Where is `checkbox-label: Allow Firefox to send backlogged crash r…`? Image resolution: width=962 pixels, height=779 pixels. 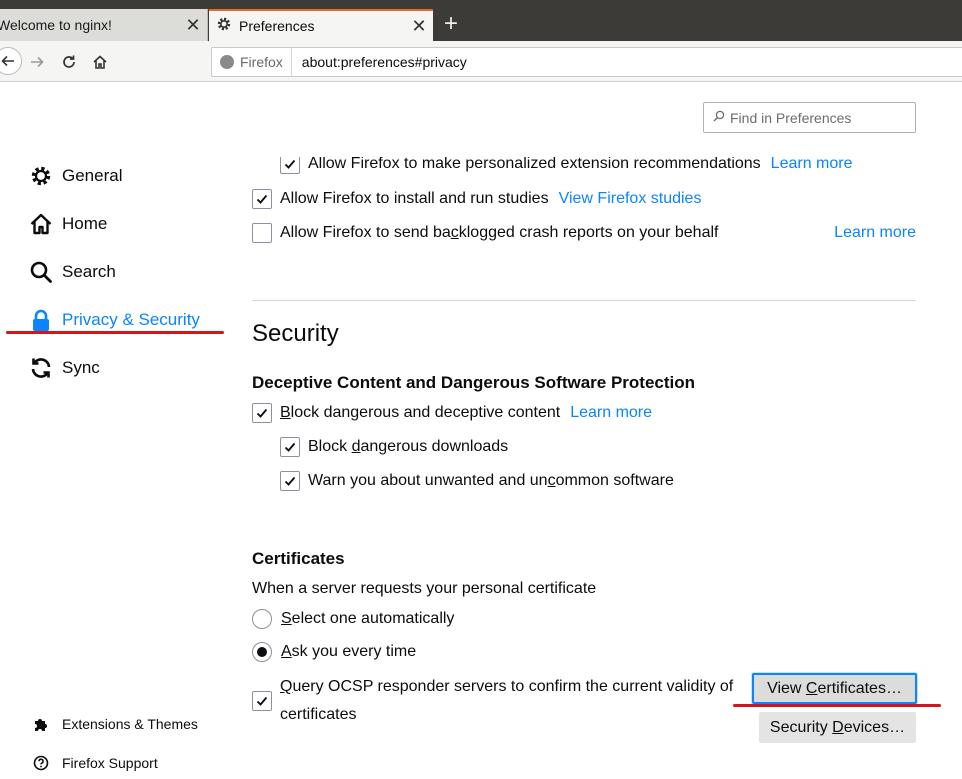
checkbox-label: Allow Firefox to send backlogged crash r… is located at coordinates (499, 232).